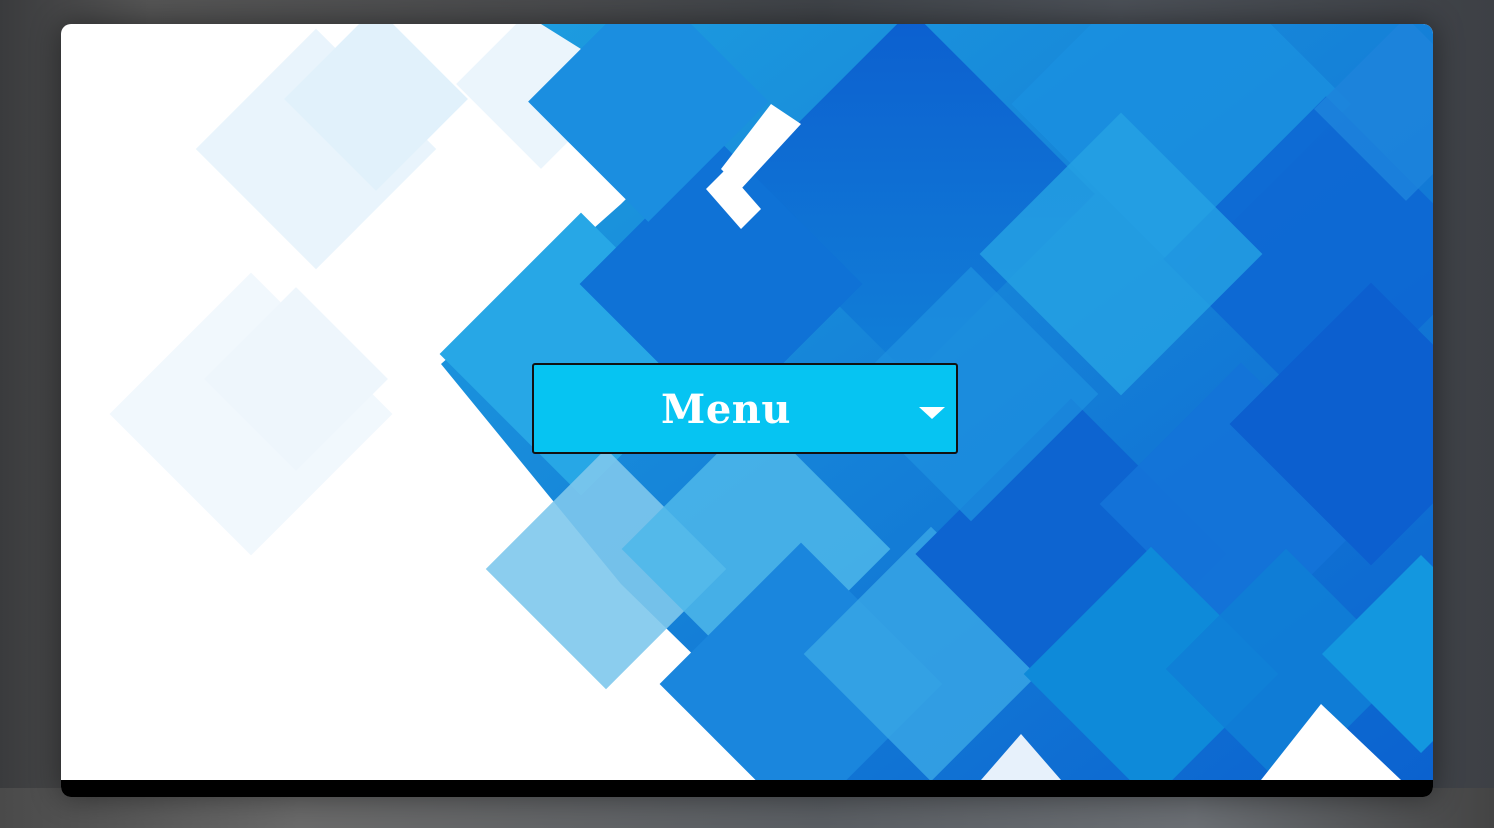 The image size is (1494, 828). What do you see at coordinates (747, 788) in the screenshot?
I see `slide-bottom-bar` at bounding box center [747, 788].